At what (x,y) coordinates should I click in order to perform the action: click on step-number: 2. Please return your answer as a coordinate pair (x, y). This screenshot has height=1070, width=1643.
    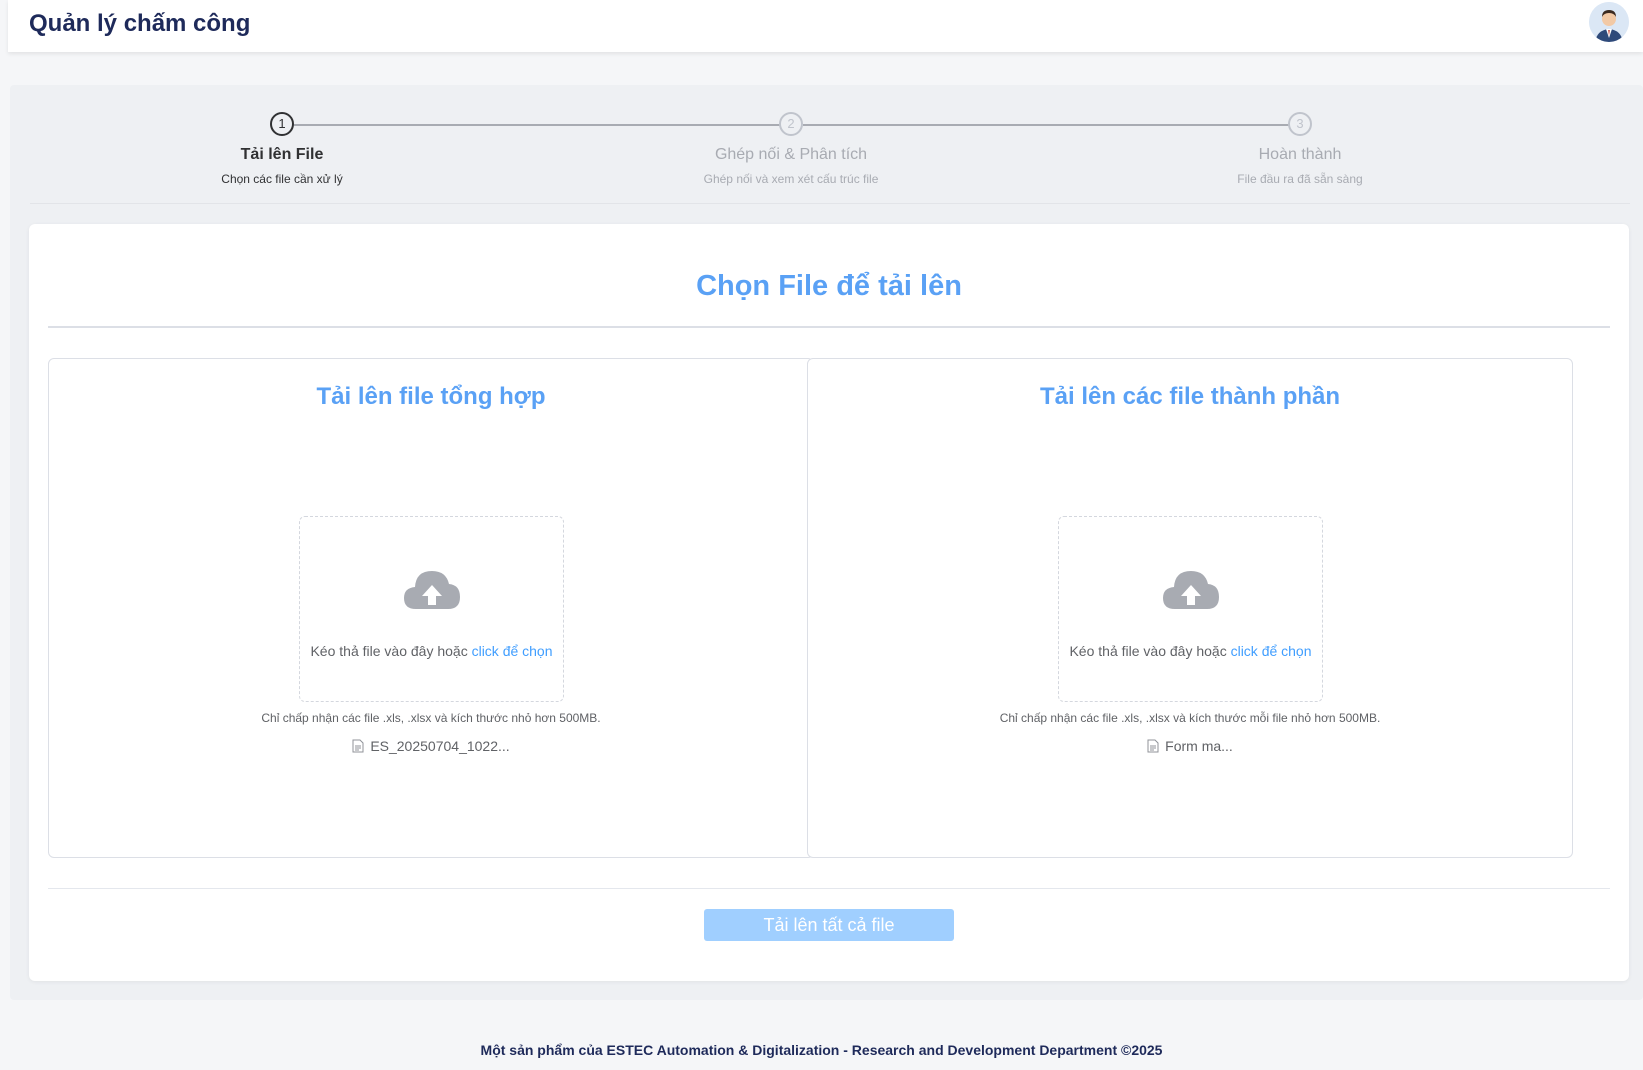
    Looking at the image, I should click on (791, 124).